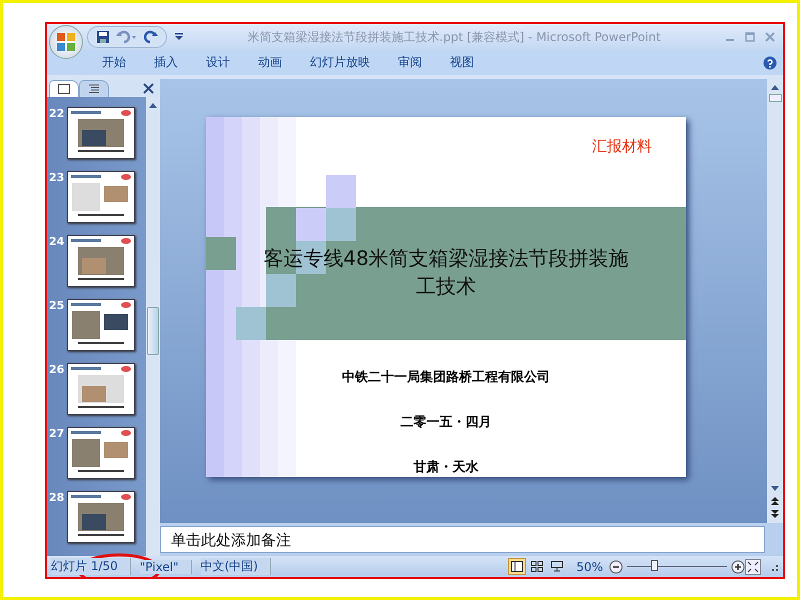  Describe the element at coordinates (57, 369) in the screenshot. I see `slide-number: 26` at that location.